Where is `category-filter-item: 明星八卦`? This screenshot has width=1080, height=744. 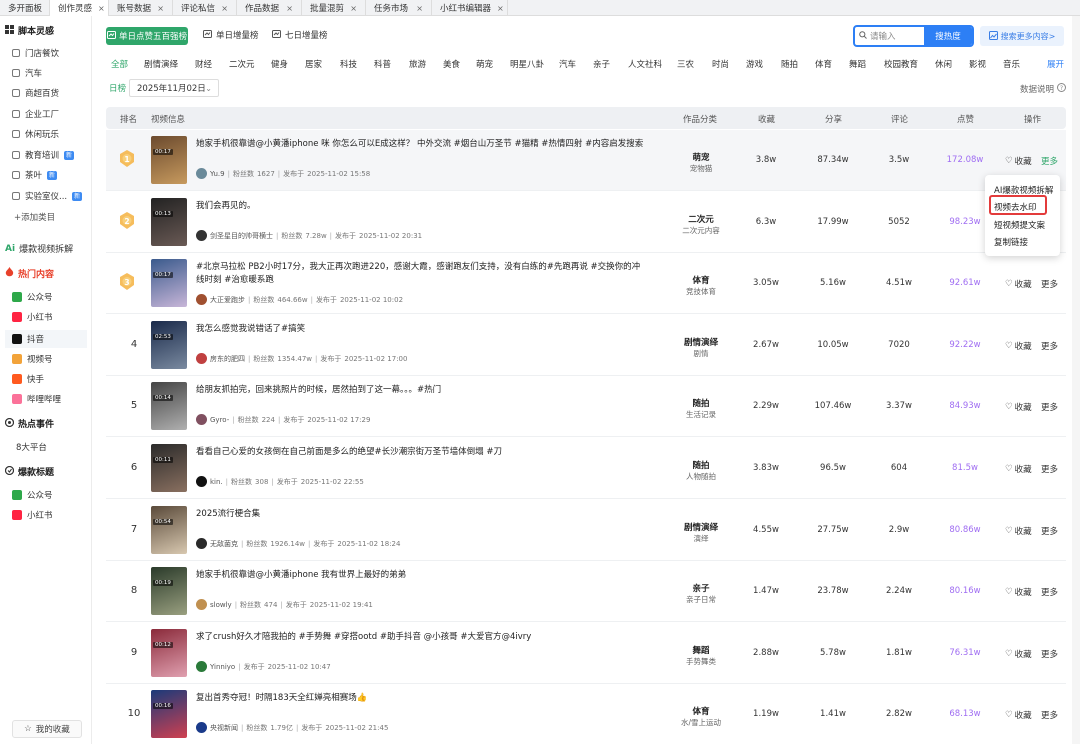 category-filter-item: 明星八卦 is located at coordinates (527, 64).